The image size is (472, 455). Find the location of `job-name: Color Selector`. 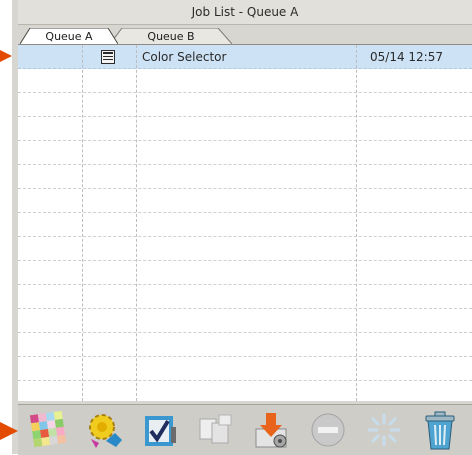

job-name: Color Selector is located at coordinates (184, 56).